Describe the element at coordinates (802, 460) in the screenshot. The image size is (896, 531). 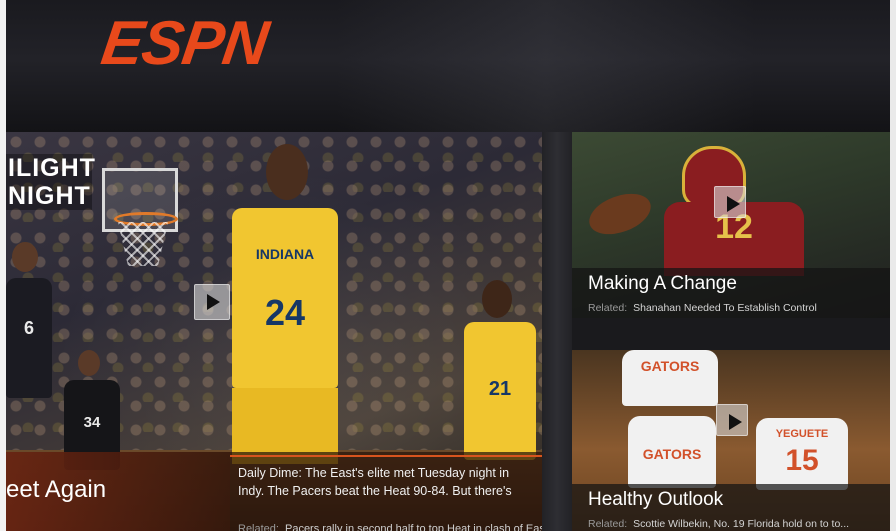
I see `jersey-number: 15` at that location.